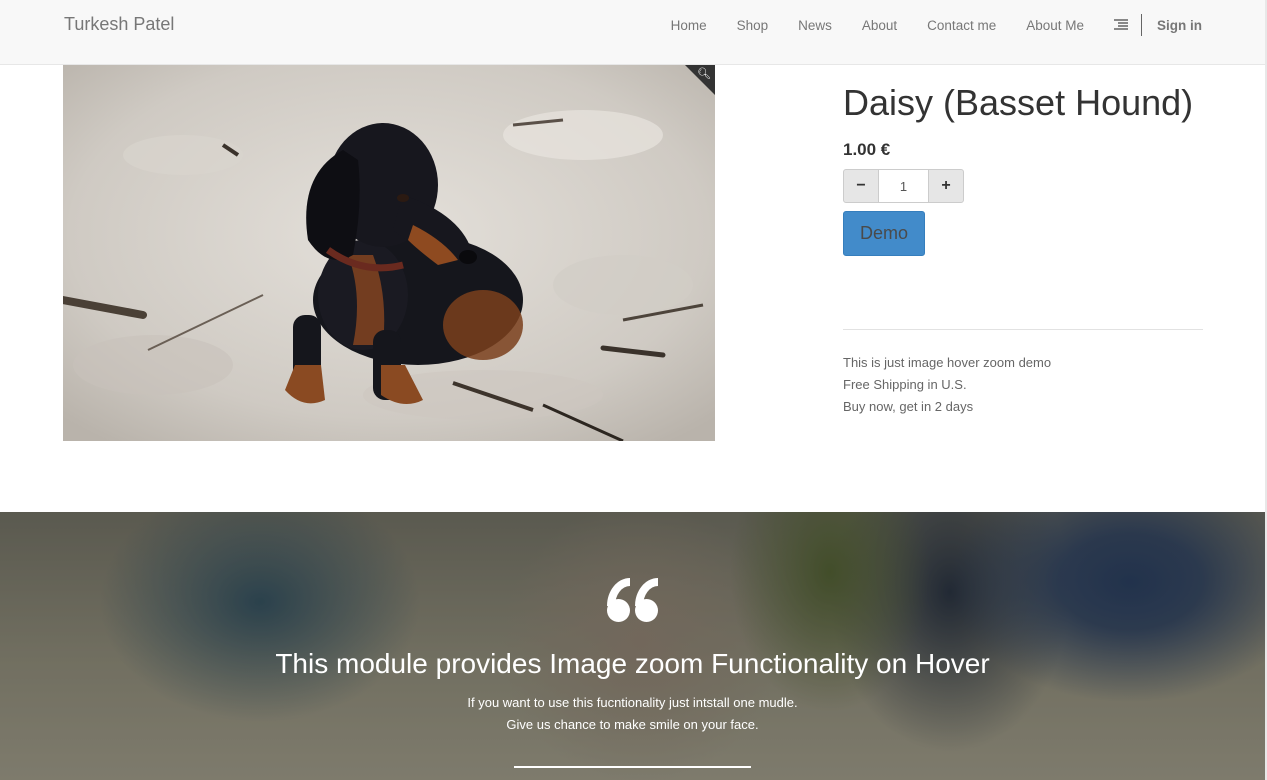 The height and width of the screenshot is (780, 1267). What do you see at coordinates (879, 25) in the screenshot?
I see `nav-item-about: About` at bounding box center [879, 25].